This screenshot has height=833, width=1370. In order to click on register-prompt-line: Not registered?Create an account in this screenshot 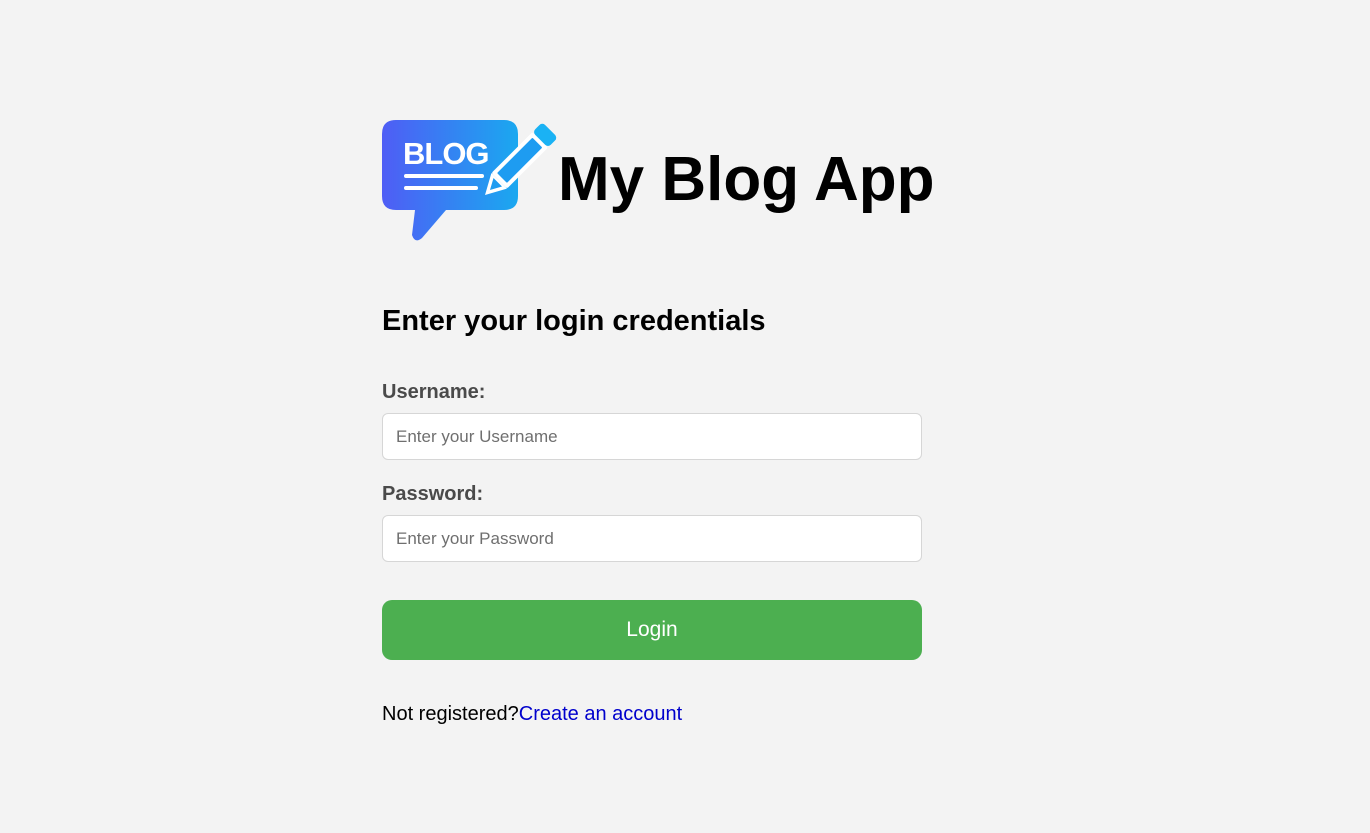, I will do `click(532, 714)`.